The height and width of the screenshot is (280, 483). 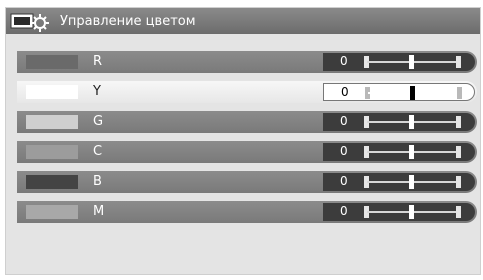 What do you see at coordinates (97, 91) in the screenshot?
I see `color-label: Y` at bounding box center [97, 91].